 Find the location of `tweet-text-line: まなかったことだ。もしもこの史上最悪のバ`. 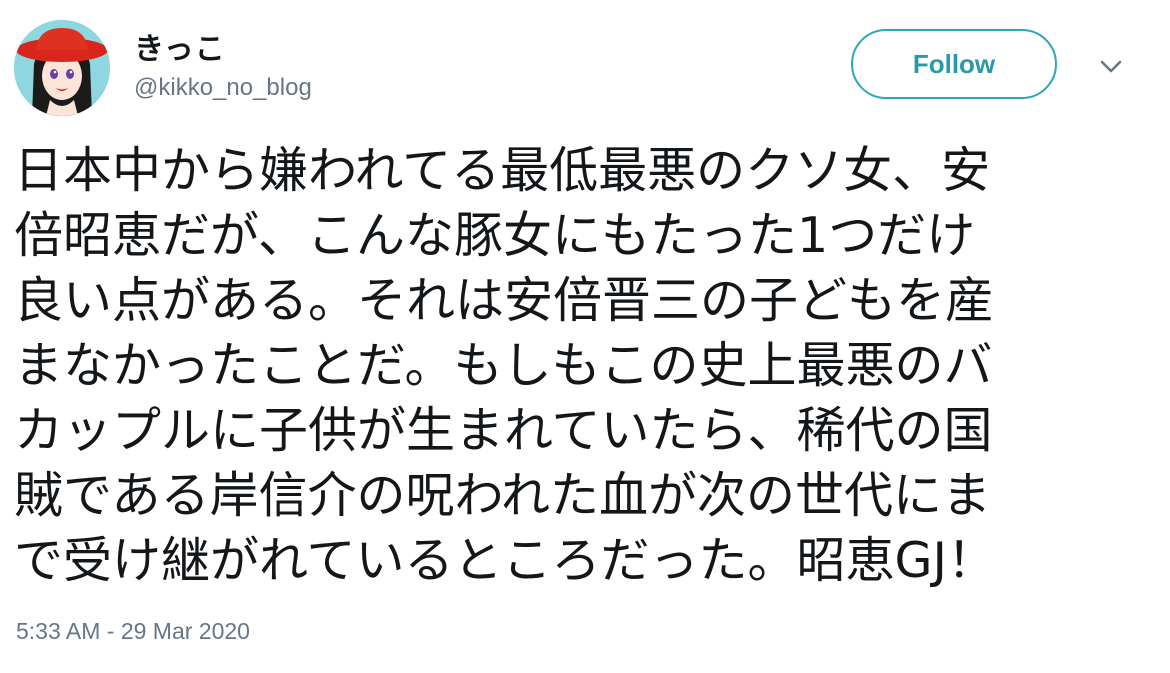

tweet-text-line: まなかったことだ。もしもこの史上最悪のバ is located at coordinates (503, 365).